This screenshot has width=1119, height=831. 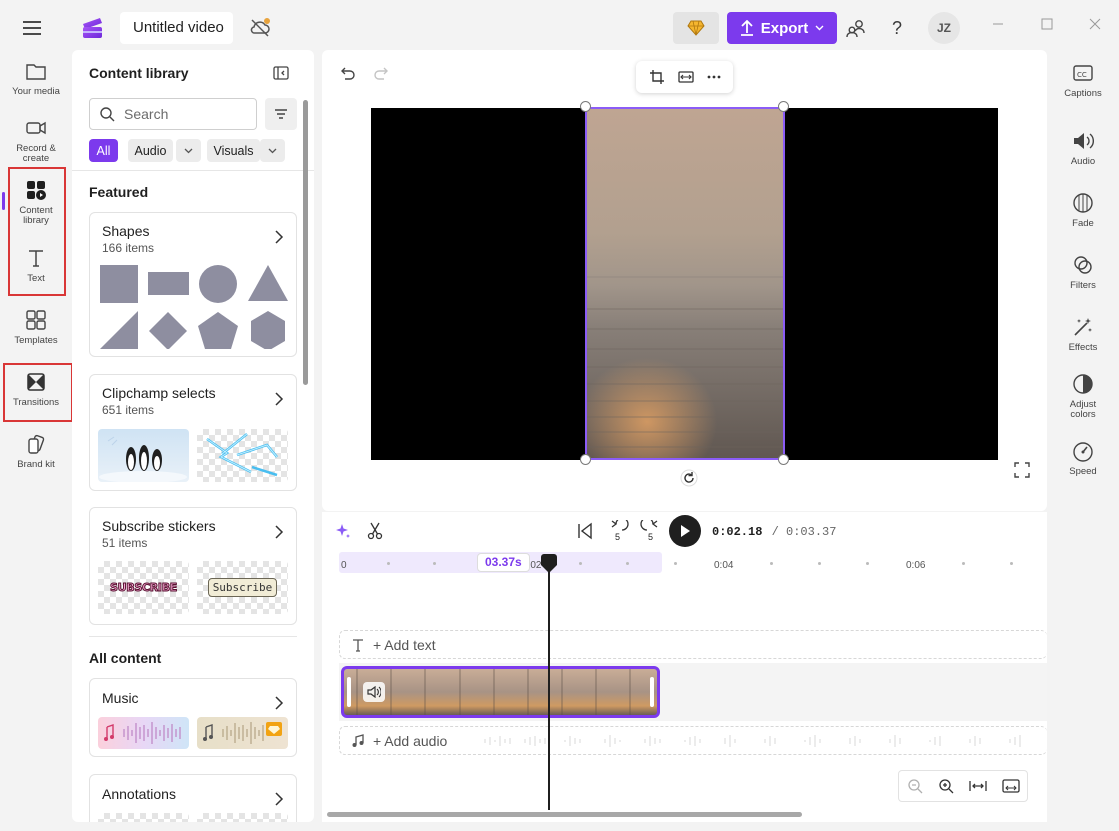 What do you see at coordinates (344, 565) in the screenshot?
I see `tick-label: 0` at bounding box center [344, 565].